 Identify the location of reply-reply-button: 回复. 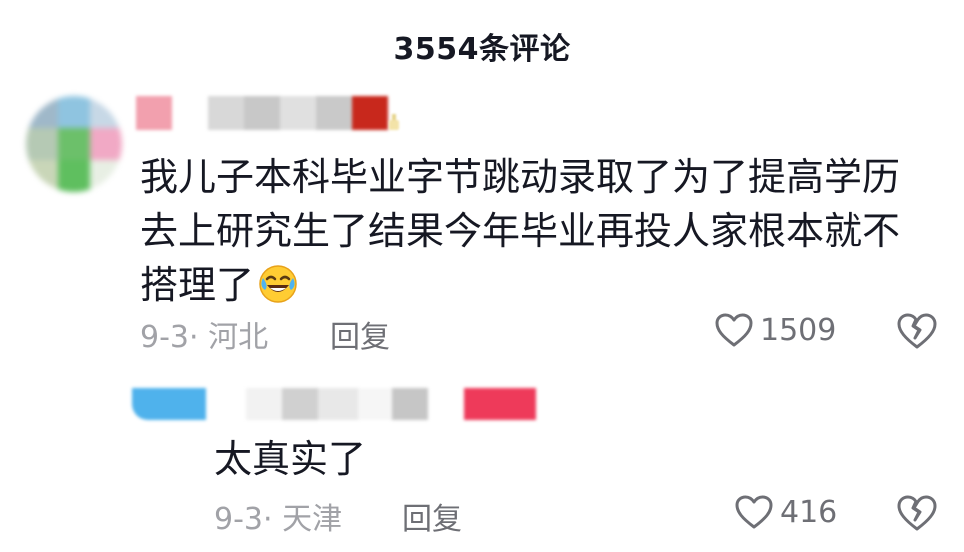
(432, 516).